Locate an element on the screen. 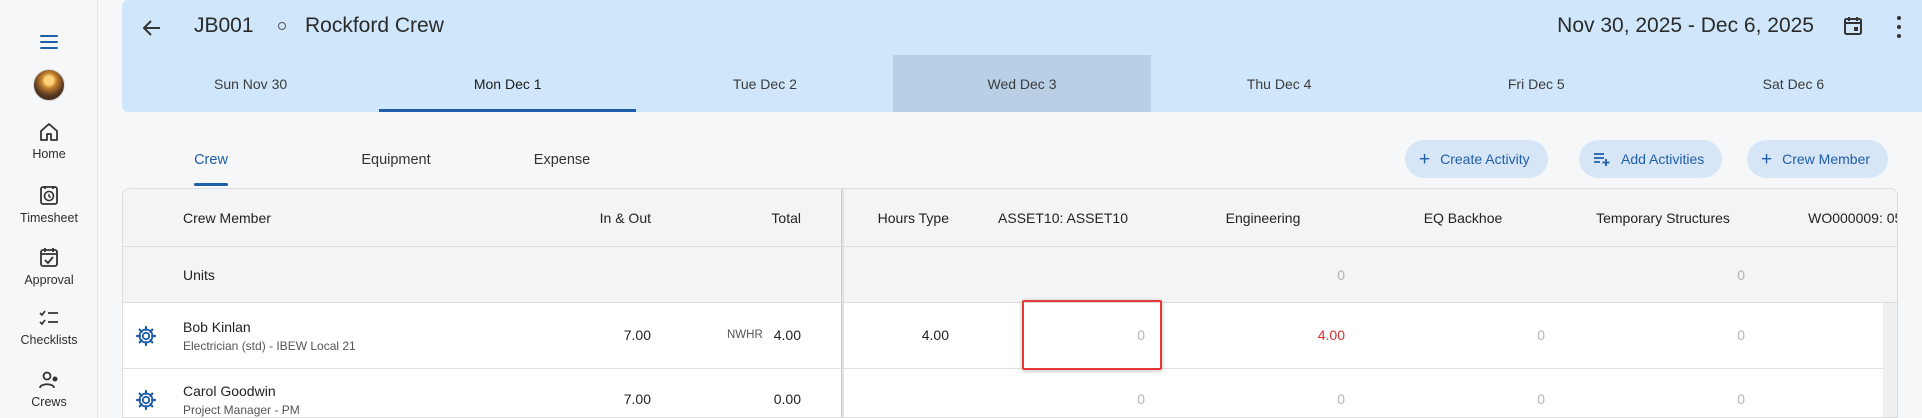 The width and height of the screenshot is (1922, 418). day-label: Fri Dec 5 is located at coordinates (1536, 83).